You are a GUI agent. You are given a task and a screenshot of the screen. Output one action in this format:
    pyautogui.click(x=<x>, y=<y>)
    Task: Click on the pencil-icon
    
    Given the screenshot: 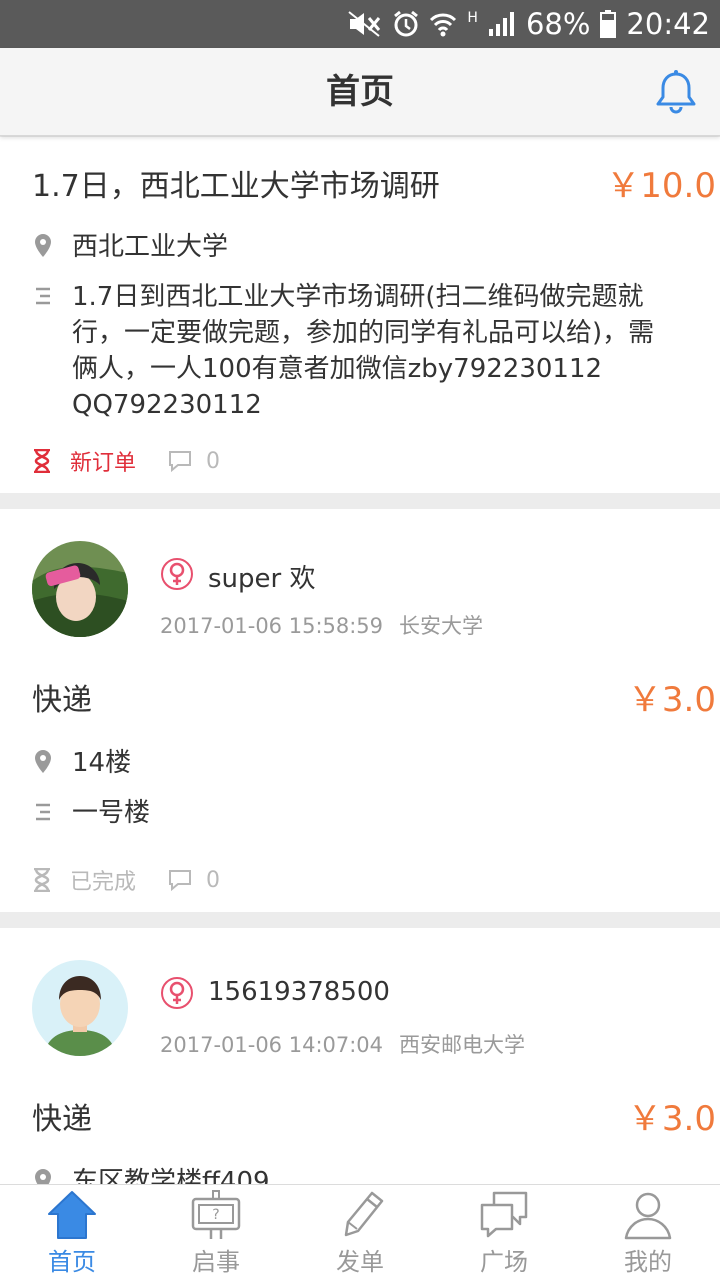 What is the action you would take?
    pyautogui.click(x=364, y=1214)
    